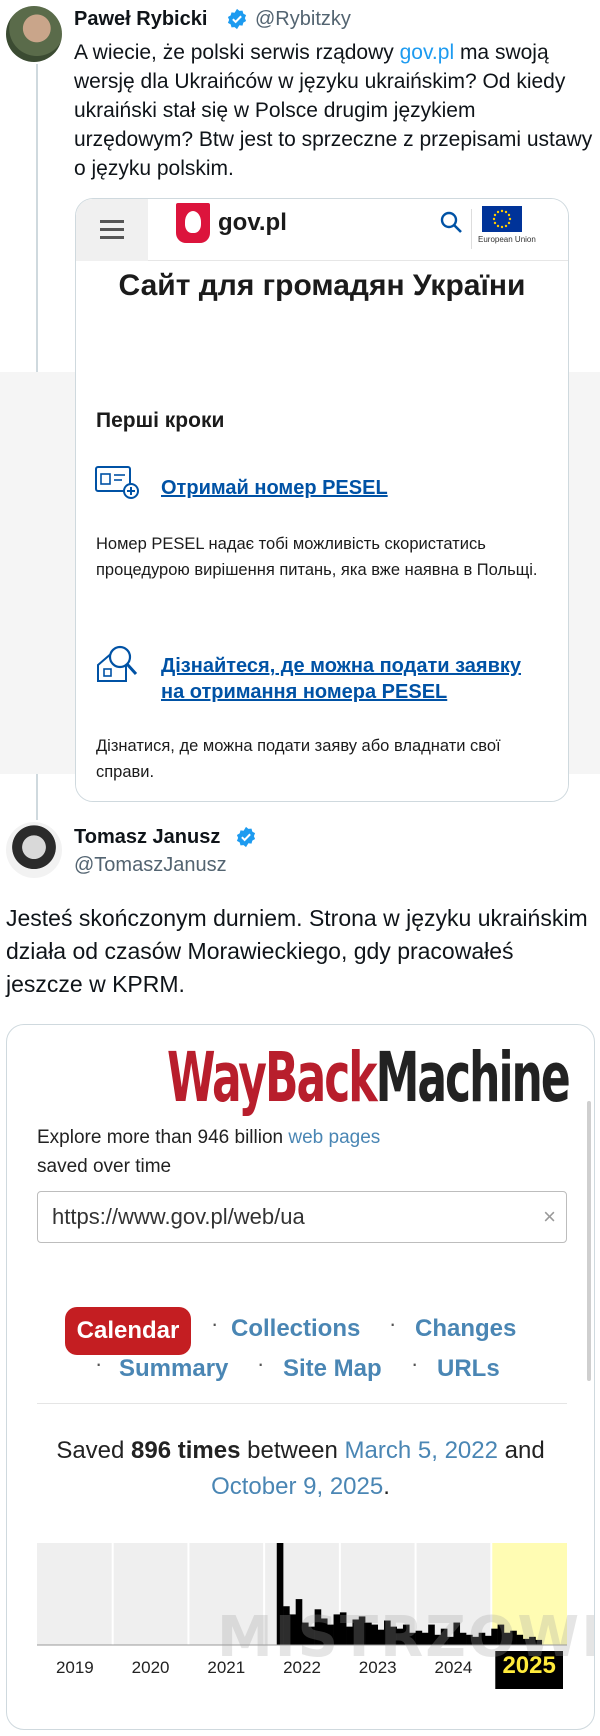  Describe the element at coordinates (322, 285) in the screenshot. I see `page-title: Сайт для громадян України` at that location.